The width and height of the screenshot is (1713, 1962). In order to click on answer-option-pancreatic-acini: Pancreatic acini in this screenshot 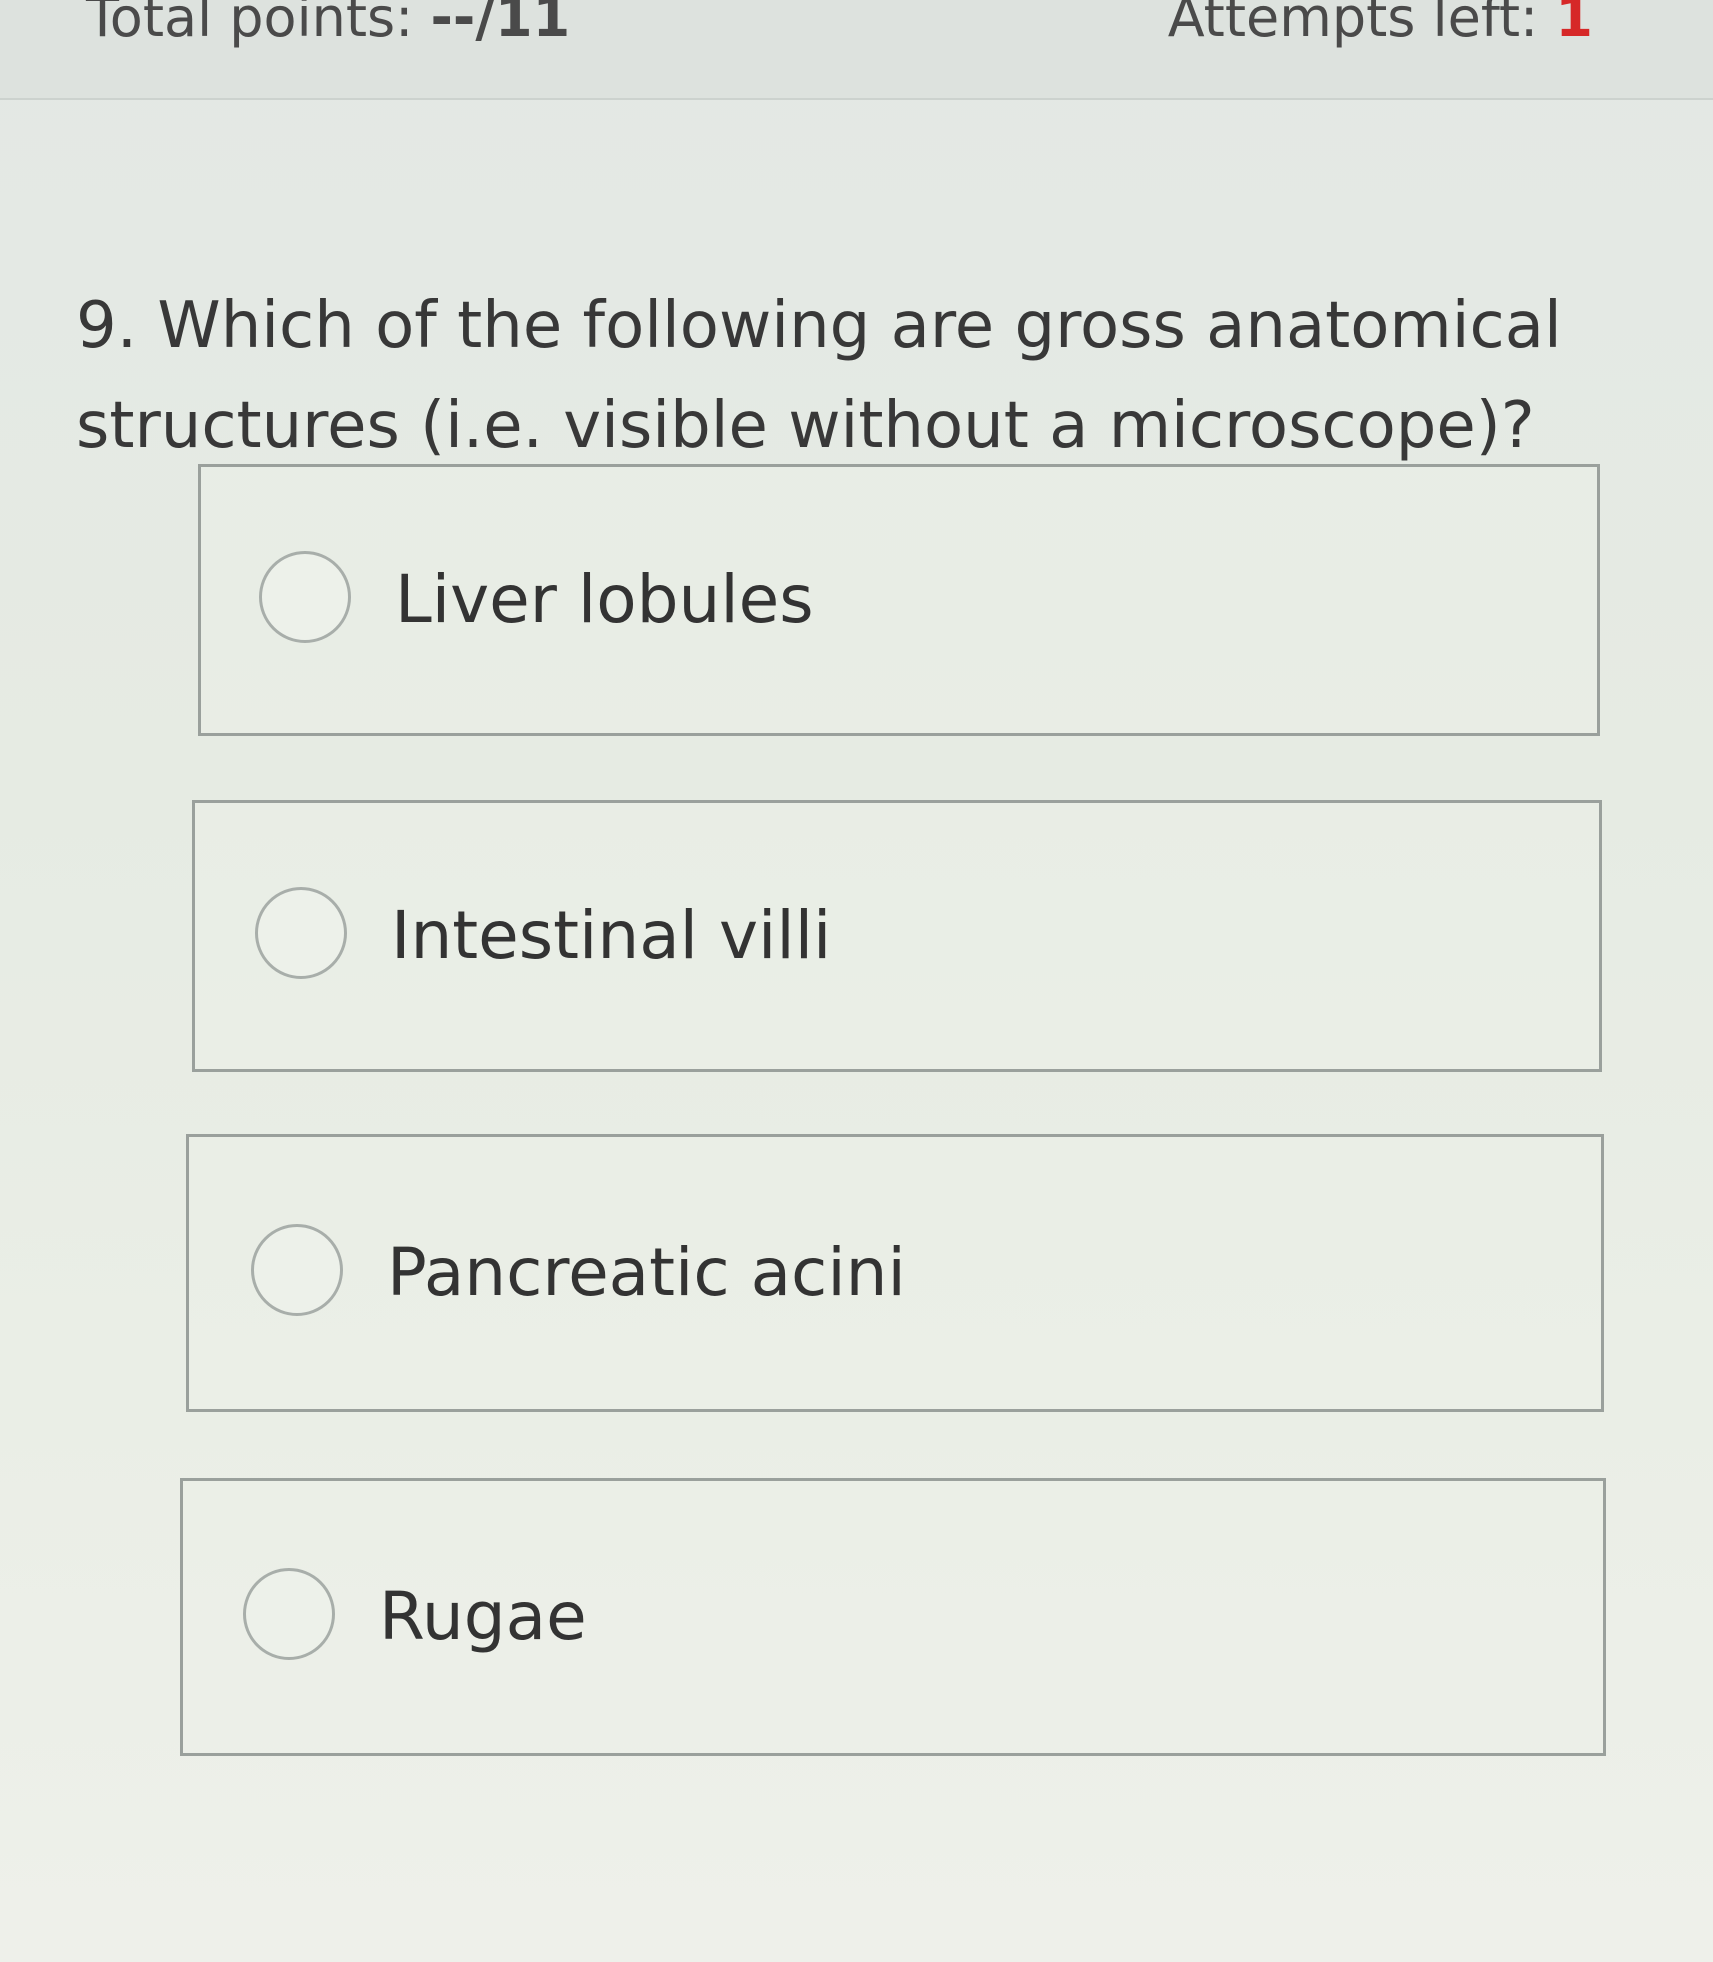, I will do `click(895, 1273)`.